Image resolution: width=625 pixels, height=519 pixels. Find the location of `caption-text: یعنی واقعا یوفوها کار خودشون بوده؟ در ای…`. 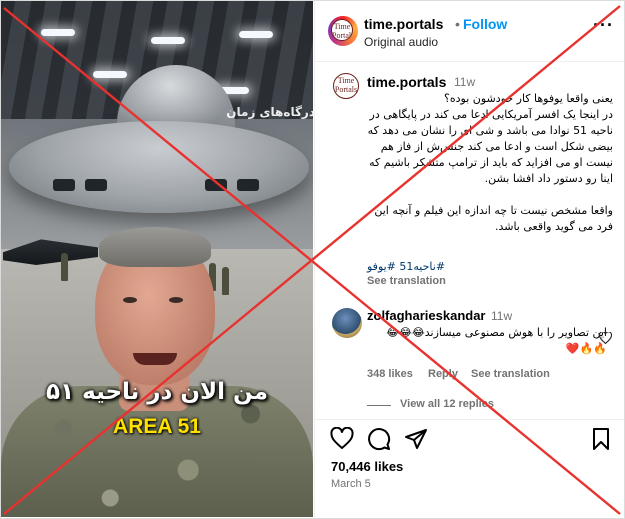

caption-text: یعنی واقعا یوفوها کار خودشون بوده؟ در ای… is located at coordinates (490, 162).